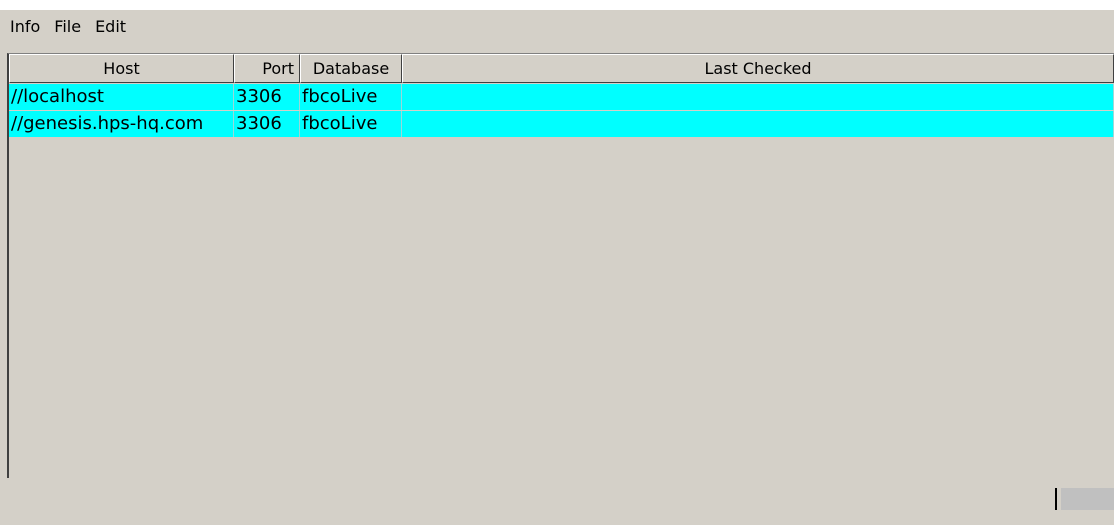  I want to click on status-bar, so click(557, 501).